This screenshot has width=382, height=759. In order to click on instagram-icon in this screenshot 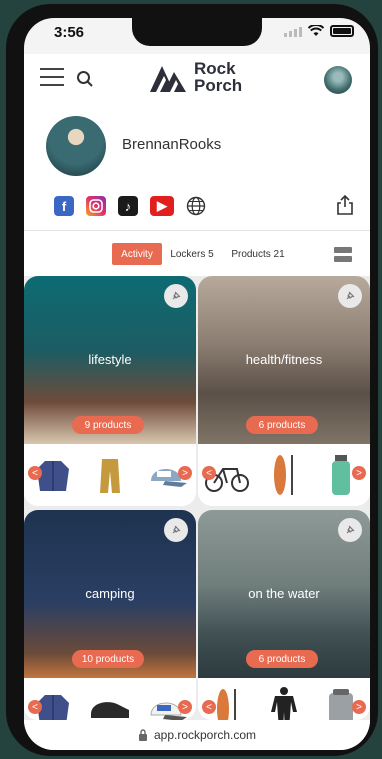, I will do `click(96, 206)`.